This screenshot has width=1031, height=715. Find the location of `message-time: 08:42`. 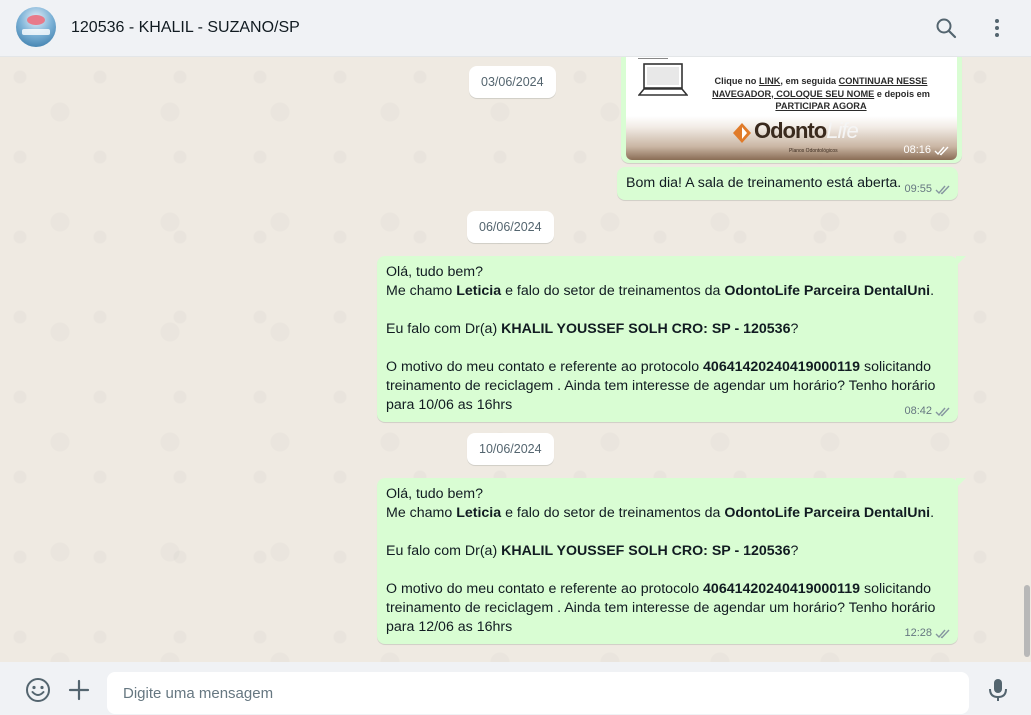

message-time: 08:42 is located at coordinates (918, 411).